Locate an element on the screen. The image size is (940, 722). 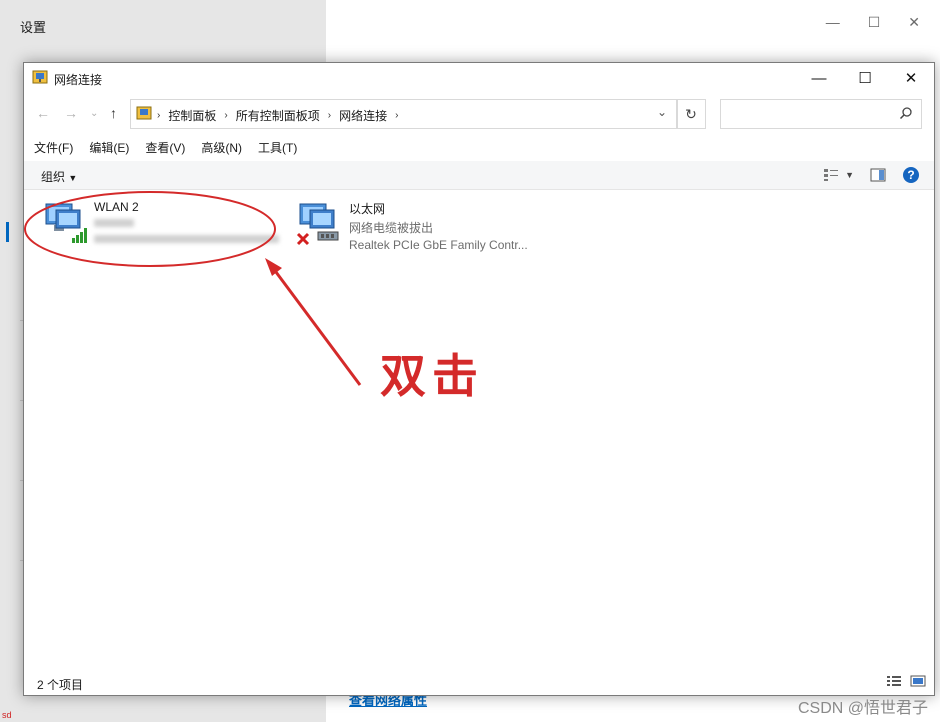
breadcrumb: › 控制面板 › 所有控制面板项 › 网络连接 › is located at coordinates (277, 115).